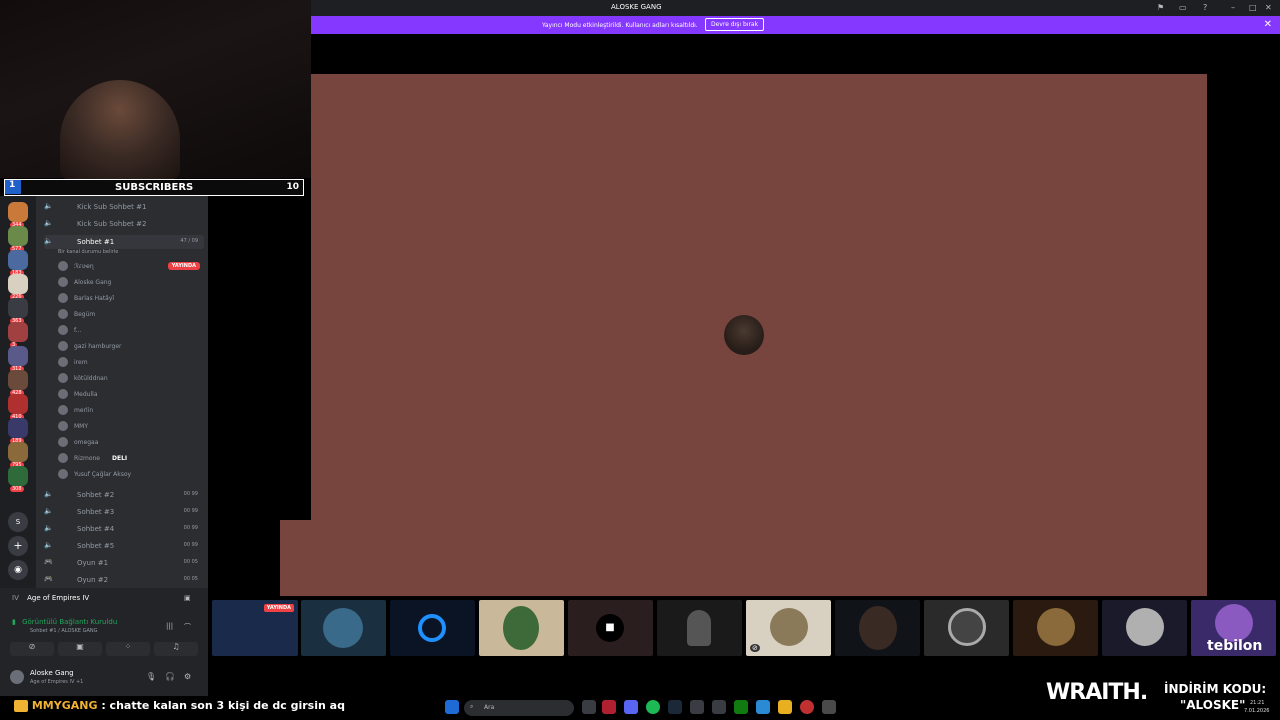 The height and width of the screenshot is (720, 1280). What do you see at coordinates (1268, 7) in the screenshot?
I see `close-button: ✕` at bounding box center [1268, 7].